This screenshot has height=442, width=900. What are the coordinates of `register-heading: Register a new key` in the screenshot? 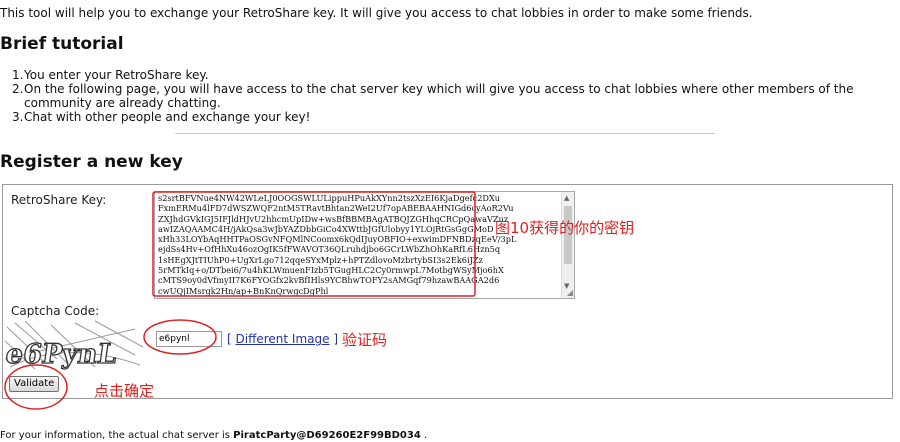 It's located at (91, 162).